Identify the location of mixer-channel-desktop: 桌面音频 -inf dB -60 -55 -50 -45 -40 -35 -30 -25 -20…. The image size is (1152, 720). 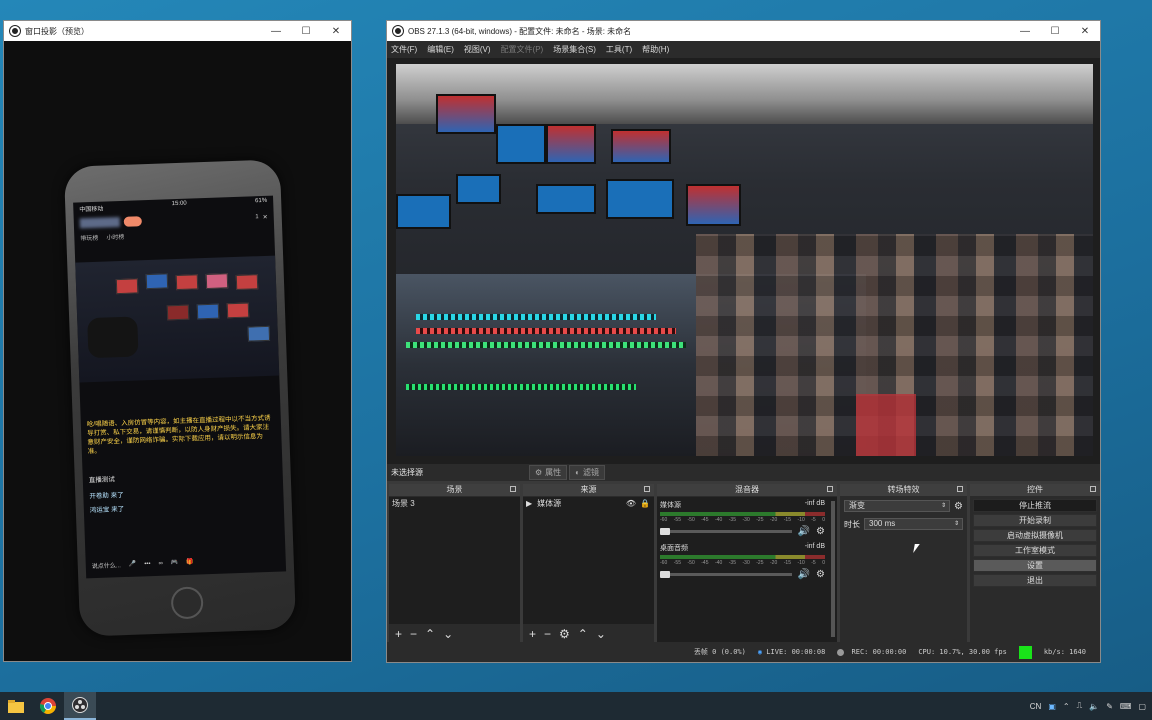
(742, 561).